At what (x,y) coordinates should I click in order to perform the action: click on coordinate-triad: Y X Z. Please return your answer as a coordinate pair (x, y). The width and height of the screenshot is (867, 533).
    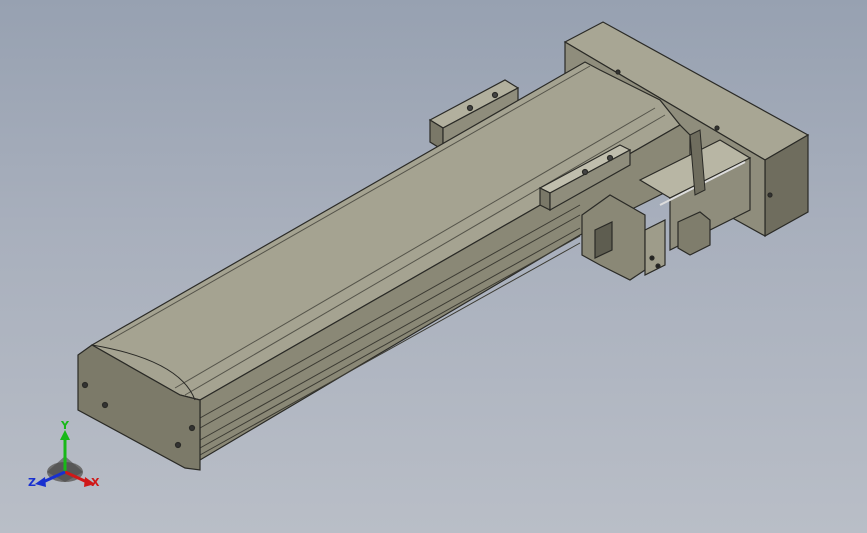
    Looking at the image, I should click on (64, 454).